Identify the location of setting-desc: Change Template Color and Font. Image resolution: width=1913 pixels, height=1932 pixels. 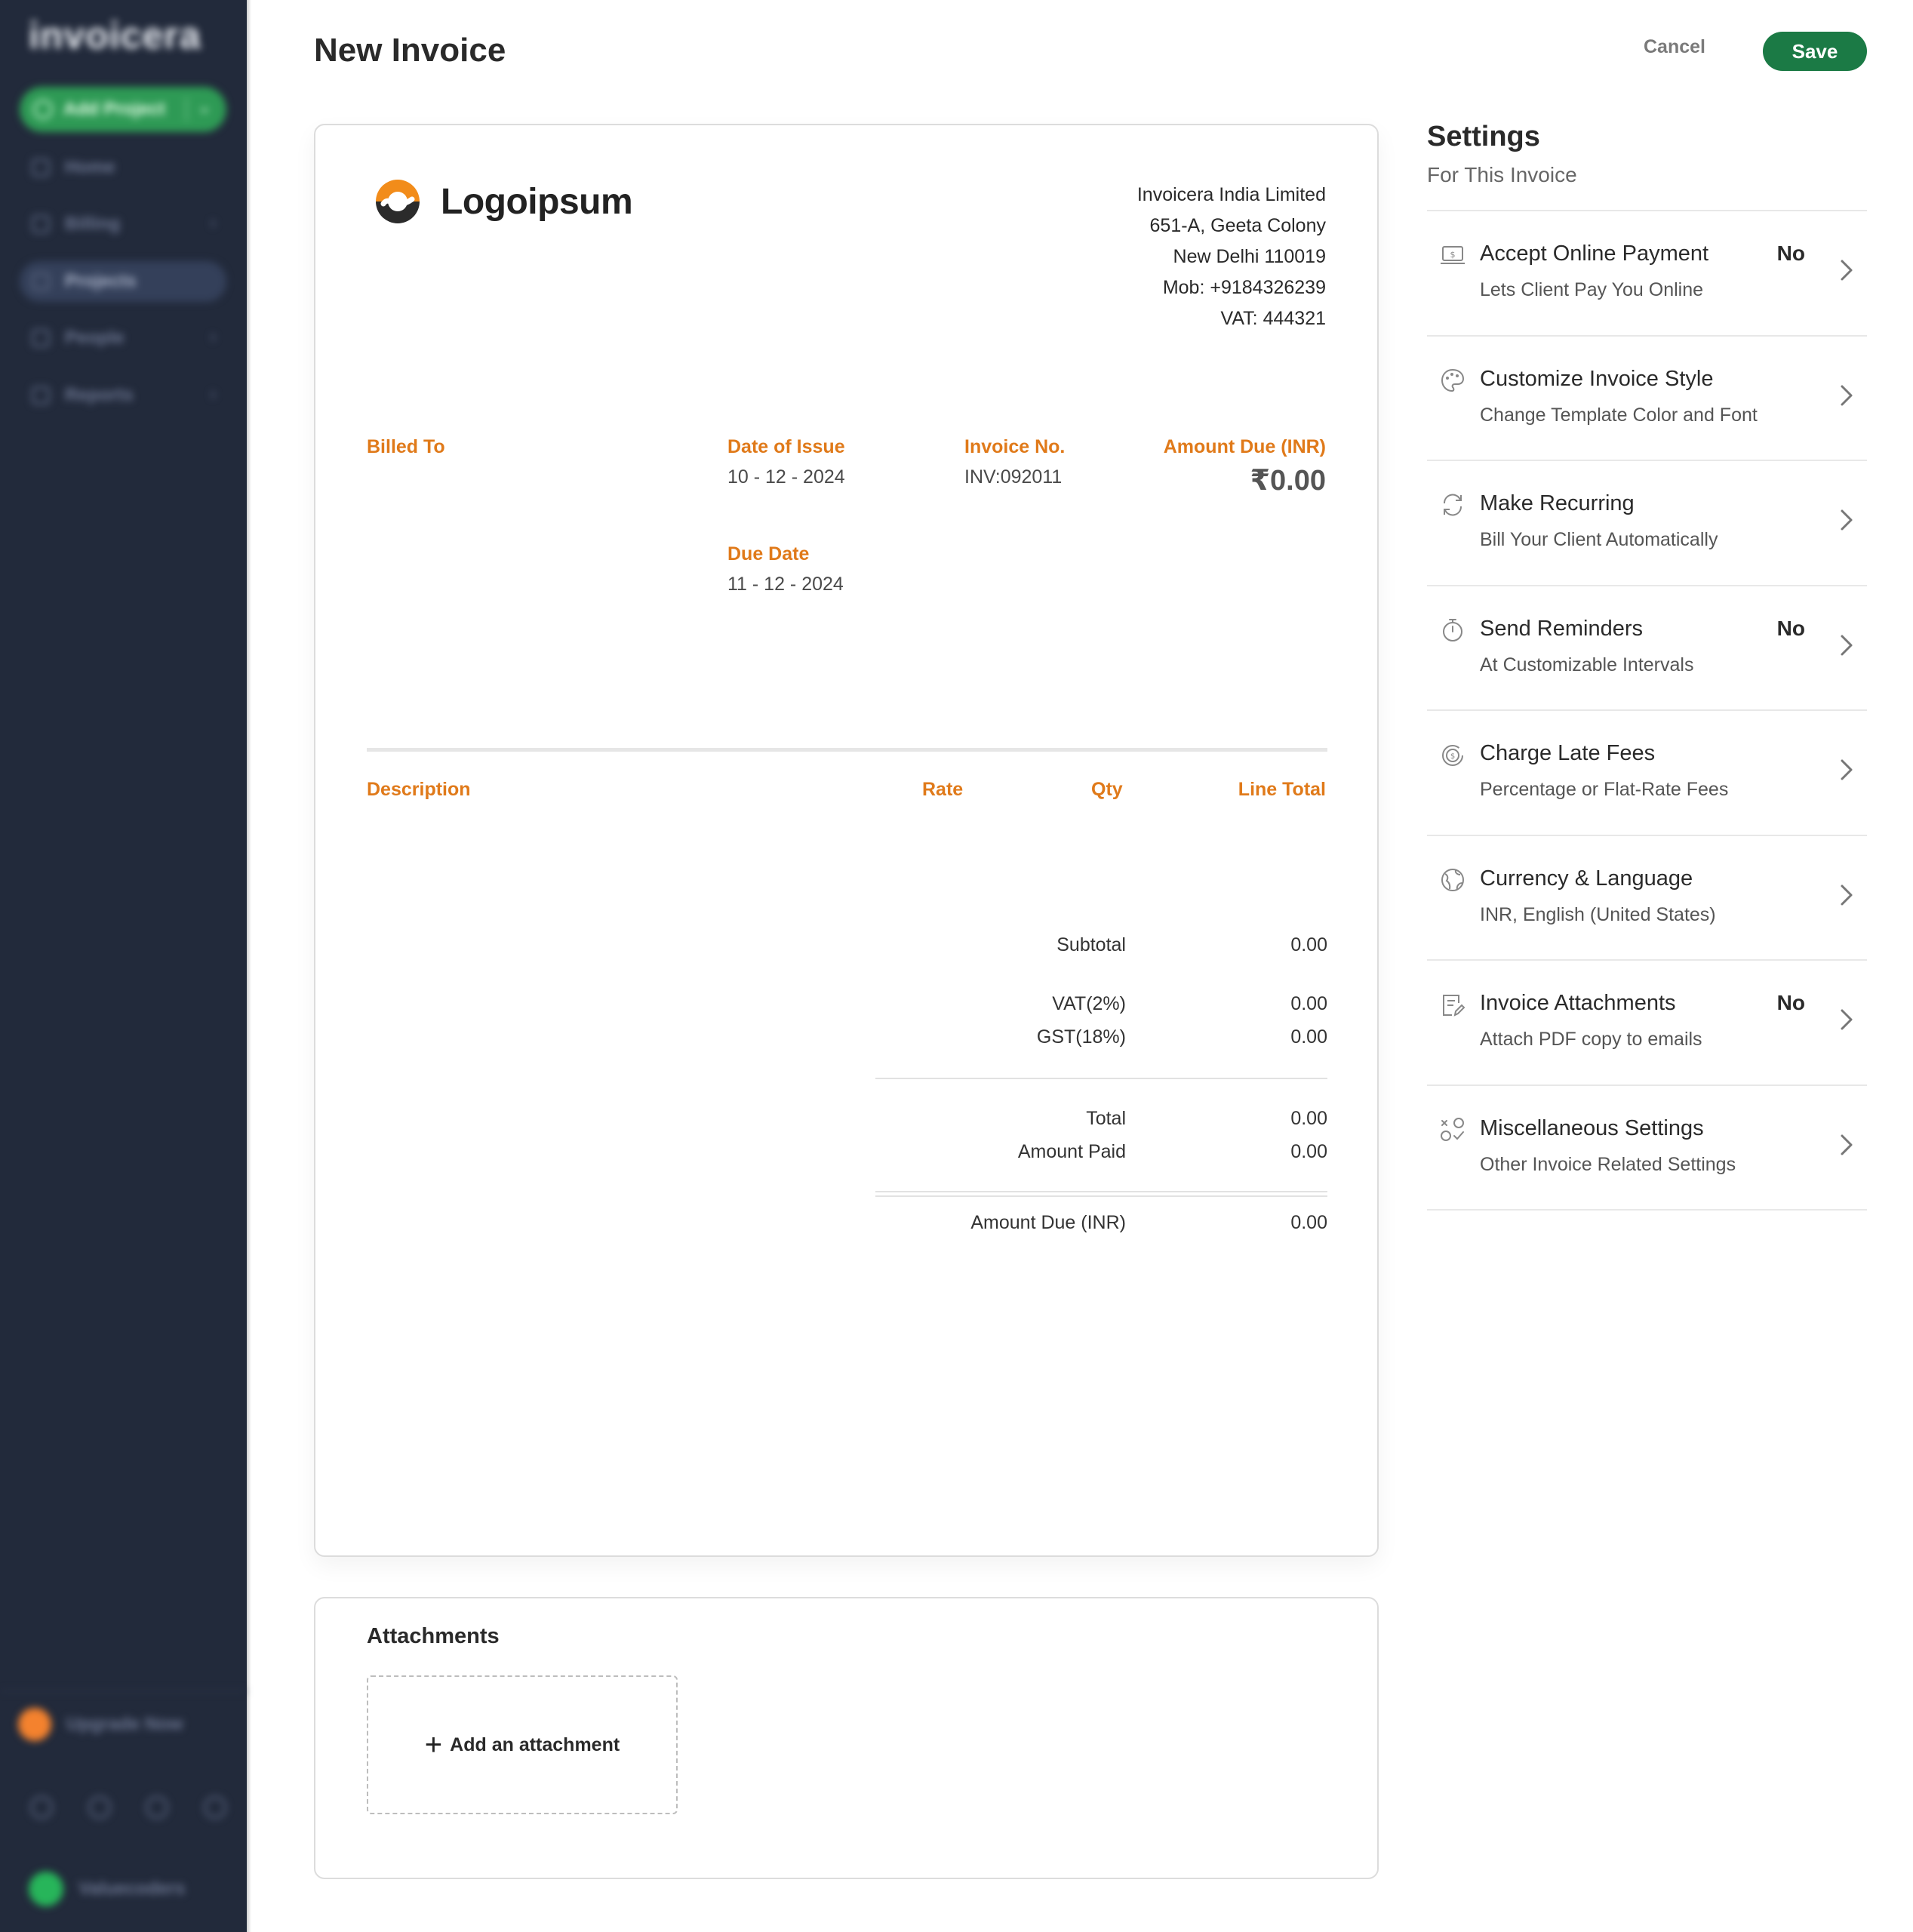
(1619, 415).